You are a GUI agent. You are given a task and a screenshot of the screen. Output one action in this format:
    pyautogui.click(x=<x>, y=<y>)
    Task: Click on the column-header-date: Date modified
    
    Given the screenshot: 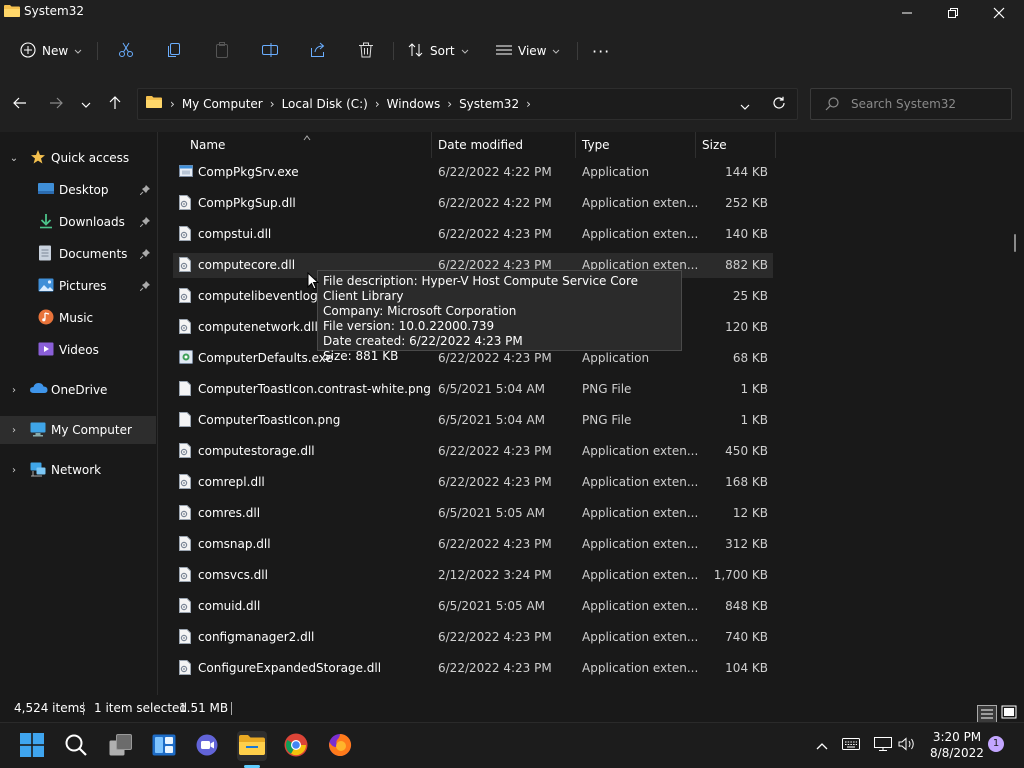 What is the action you would take?
    pyautogui.click(x=505, y=145)
    